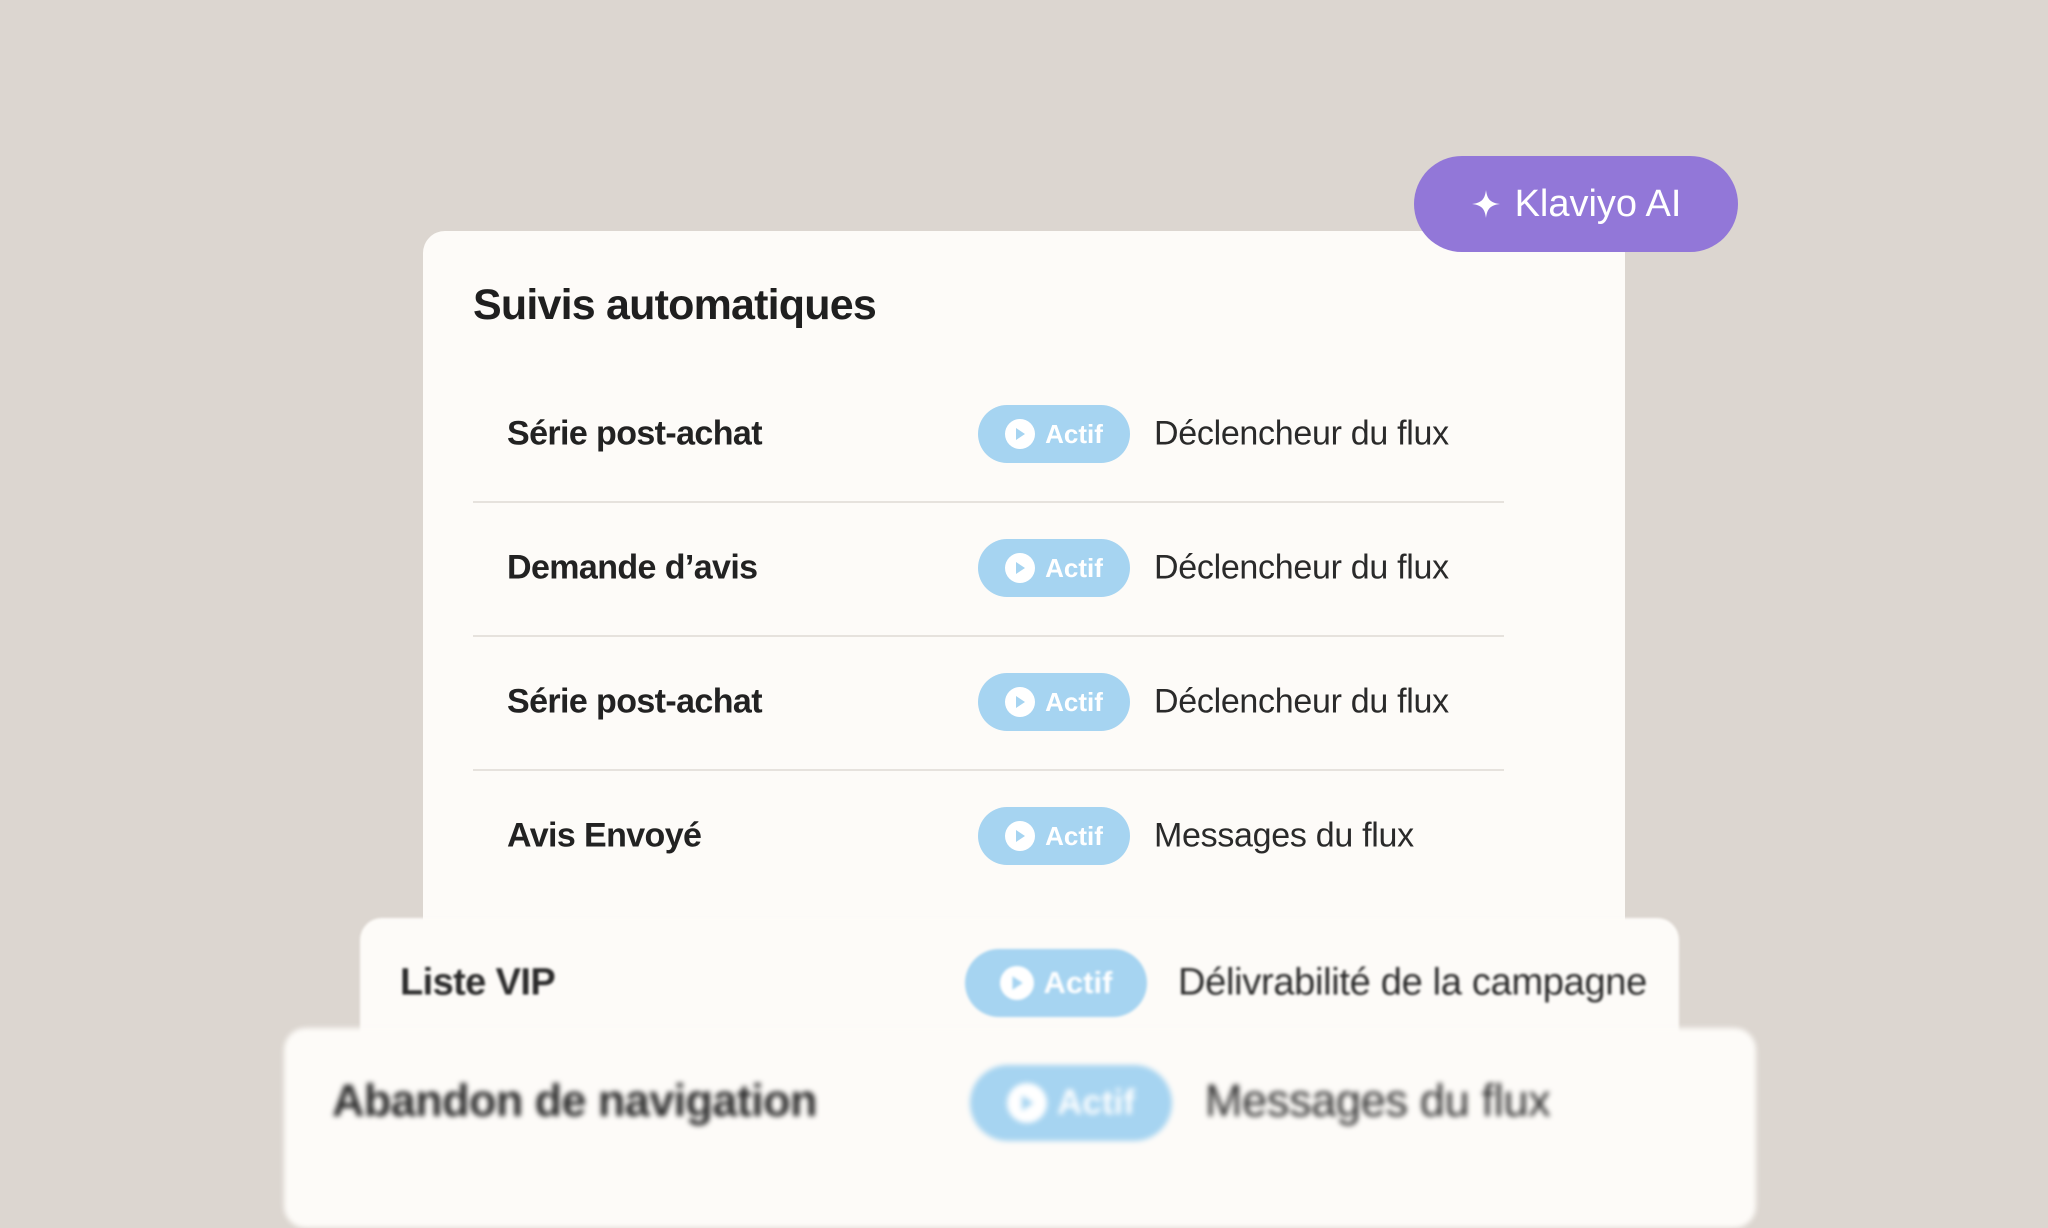  What do you see at coordinates (632, 567) in the screenshot?
I see `flow-name: Demande d’avis` at bounding box center [632, 567].